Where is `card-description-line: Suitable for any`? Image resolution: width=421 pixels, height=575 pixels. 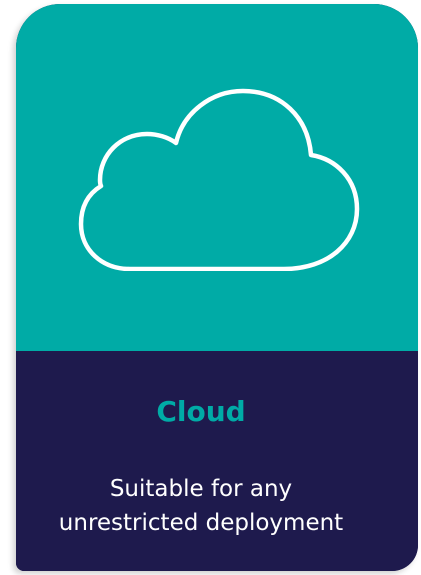 card-description-line: Suitable for any is located at coordinates (201, 489).